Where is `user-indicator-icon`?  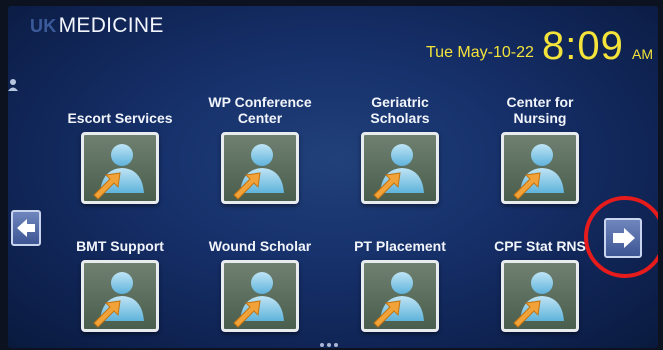 user-indicator-icon is located at coordinates (13, 85).